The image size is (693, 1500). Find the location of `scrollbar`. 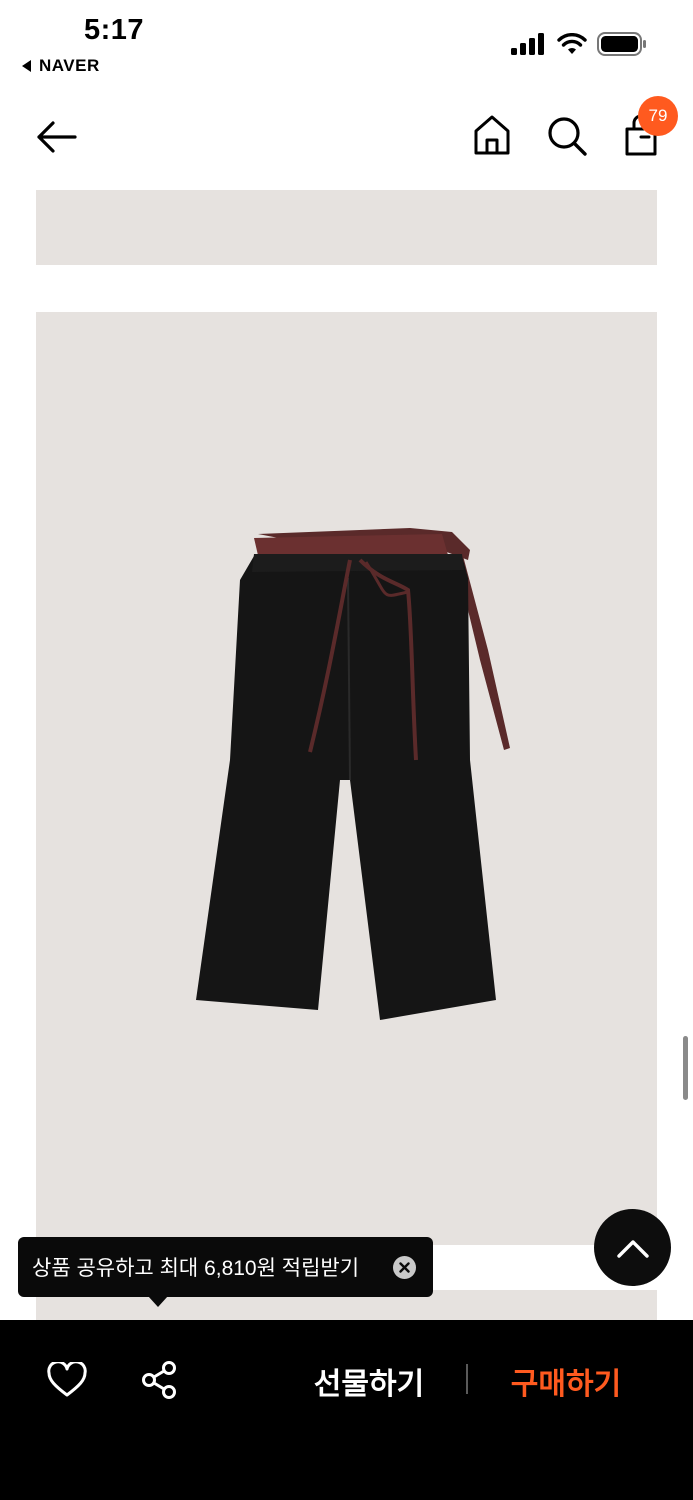

scrollbar is located at coordinates (685, 1068).